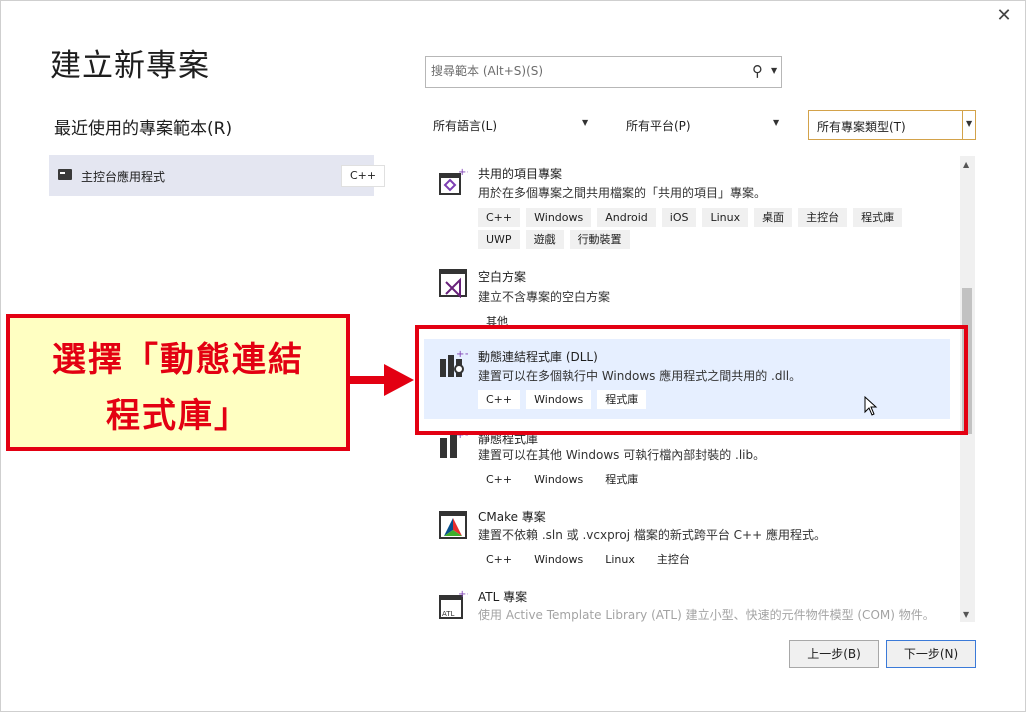 The width and height of the screenshot is (1026, 712). What do you see at coordinates (931, 654) in the screenshot?
I see `next-button: 下一步(N)` at bounding box center [931, 654].